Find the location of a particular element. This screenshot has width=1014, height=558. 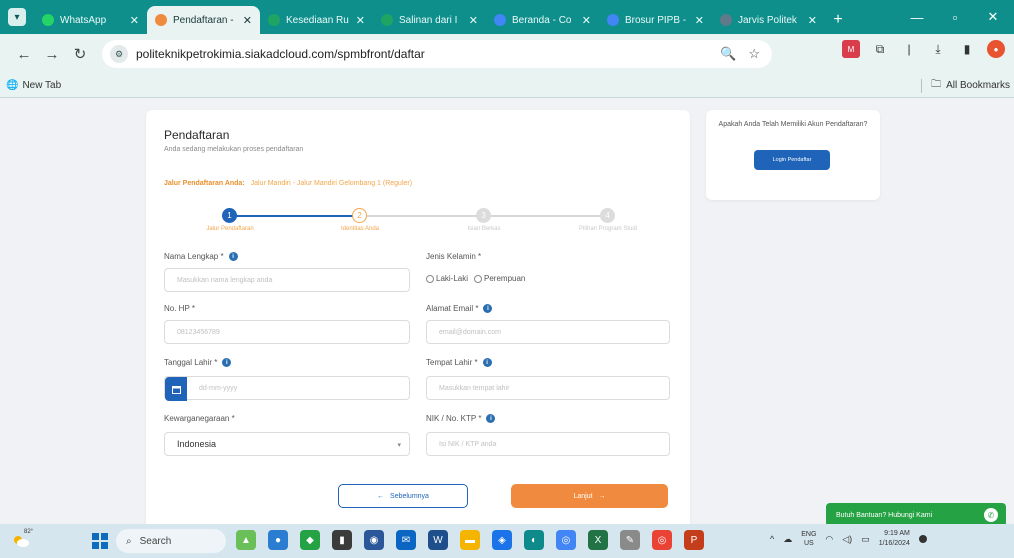

bookmark-new-tab: 🌐 New Tab is located at coordinates (33, 85).